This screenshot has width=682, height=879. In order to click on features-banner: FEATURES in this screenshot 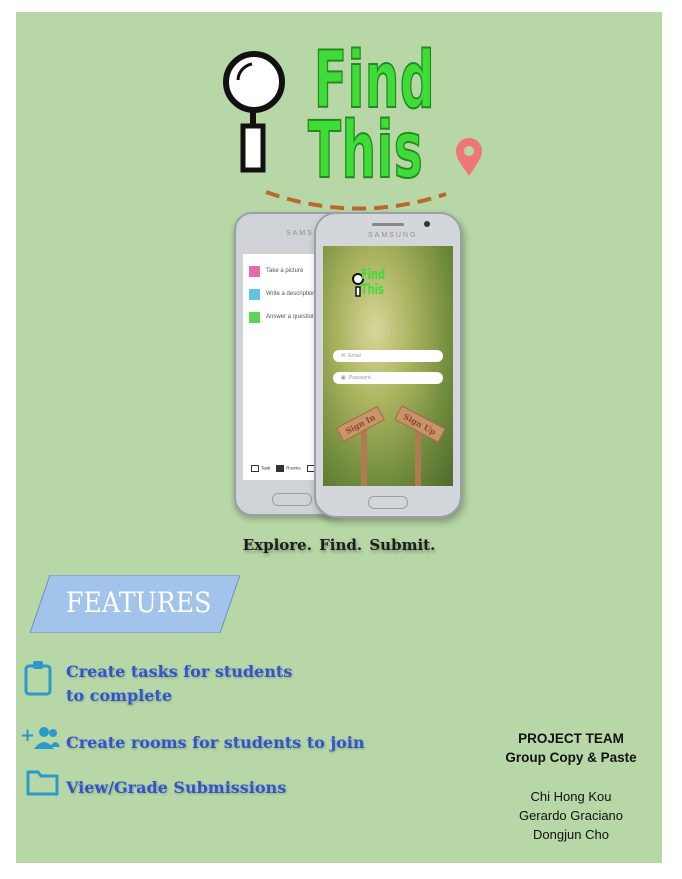, I will do `click(135, 604)`.